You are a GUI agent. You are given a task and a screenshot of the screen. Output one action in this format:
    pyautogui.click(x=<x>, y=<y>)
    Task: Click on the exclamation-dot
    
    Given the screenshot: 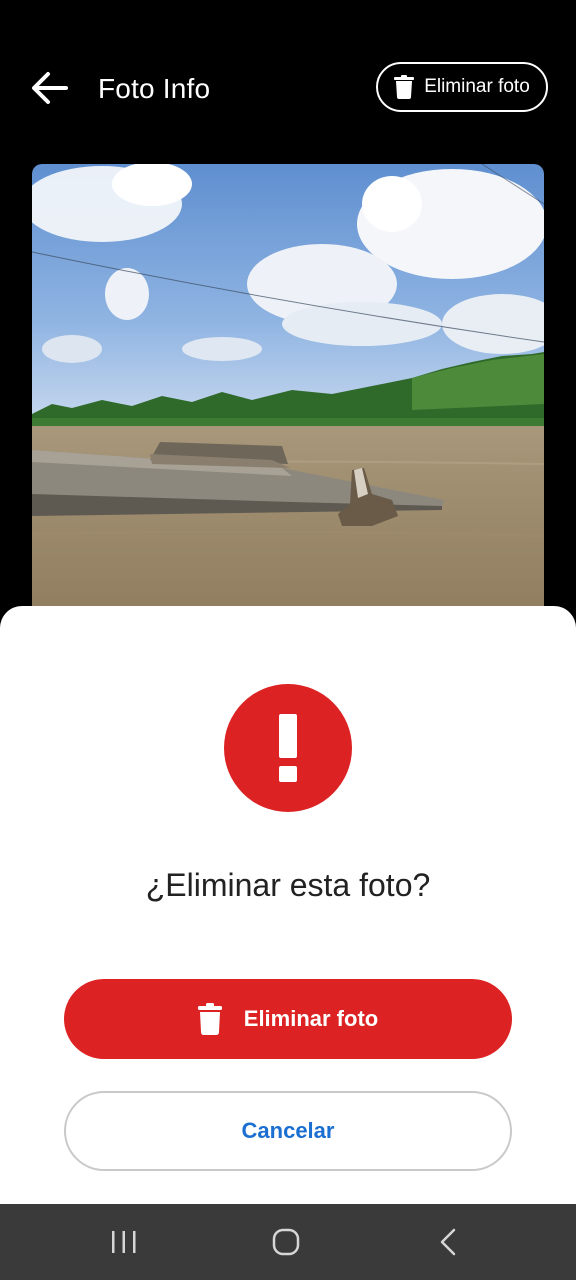 What is the action you would take?
    pyautogui.click(x=288, y=774)
    